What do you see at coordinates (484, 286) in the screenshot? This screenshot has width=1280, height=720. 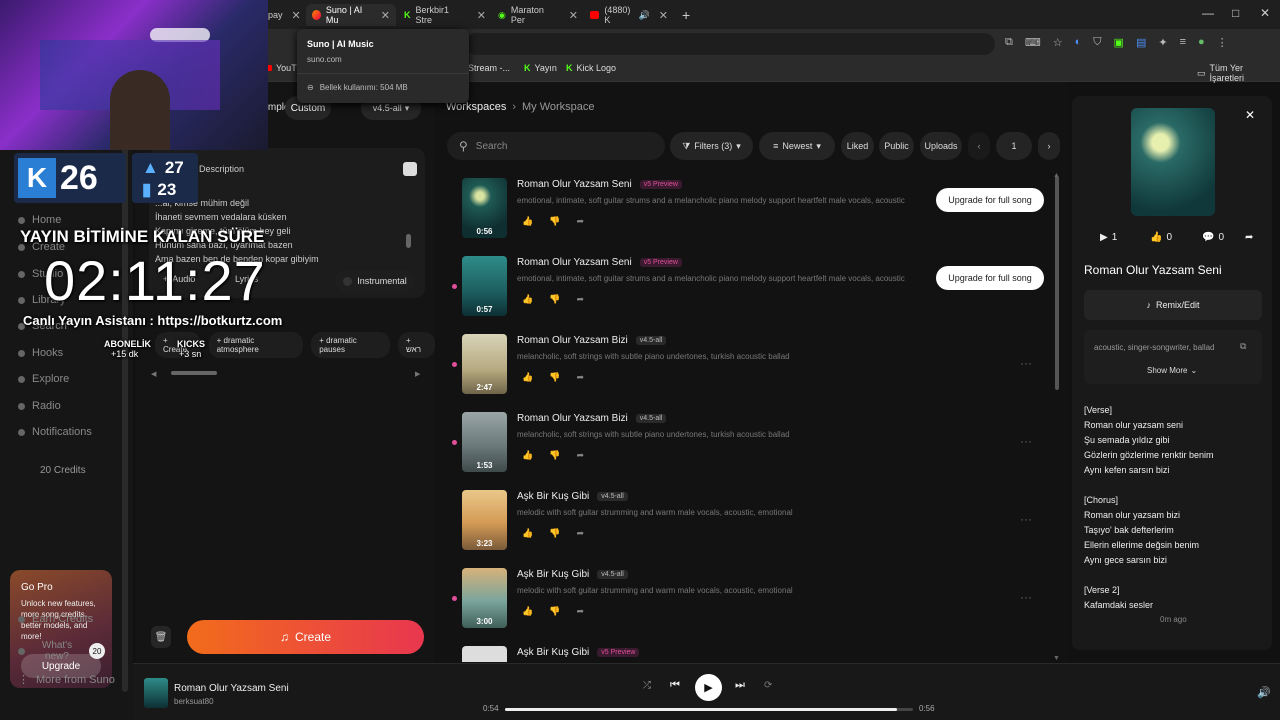 I see `song-cover: 0:57` at bounding box center [484, 286].